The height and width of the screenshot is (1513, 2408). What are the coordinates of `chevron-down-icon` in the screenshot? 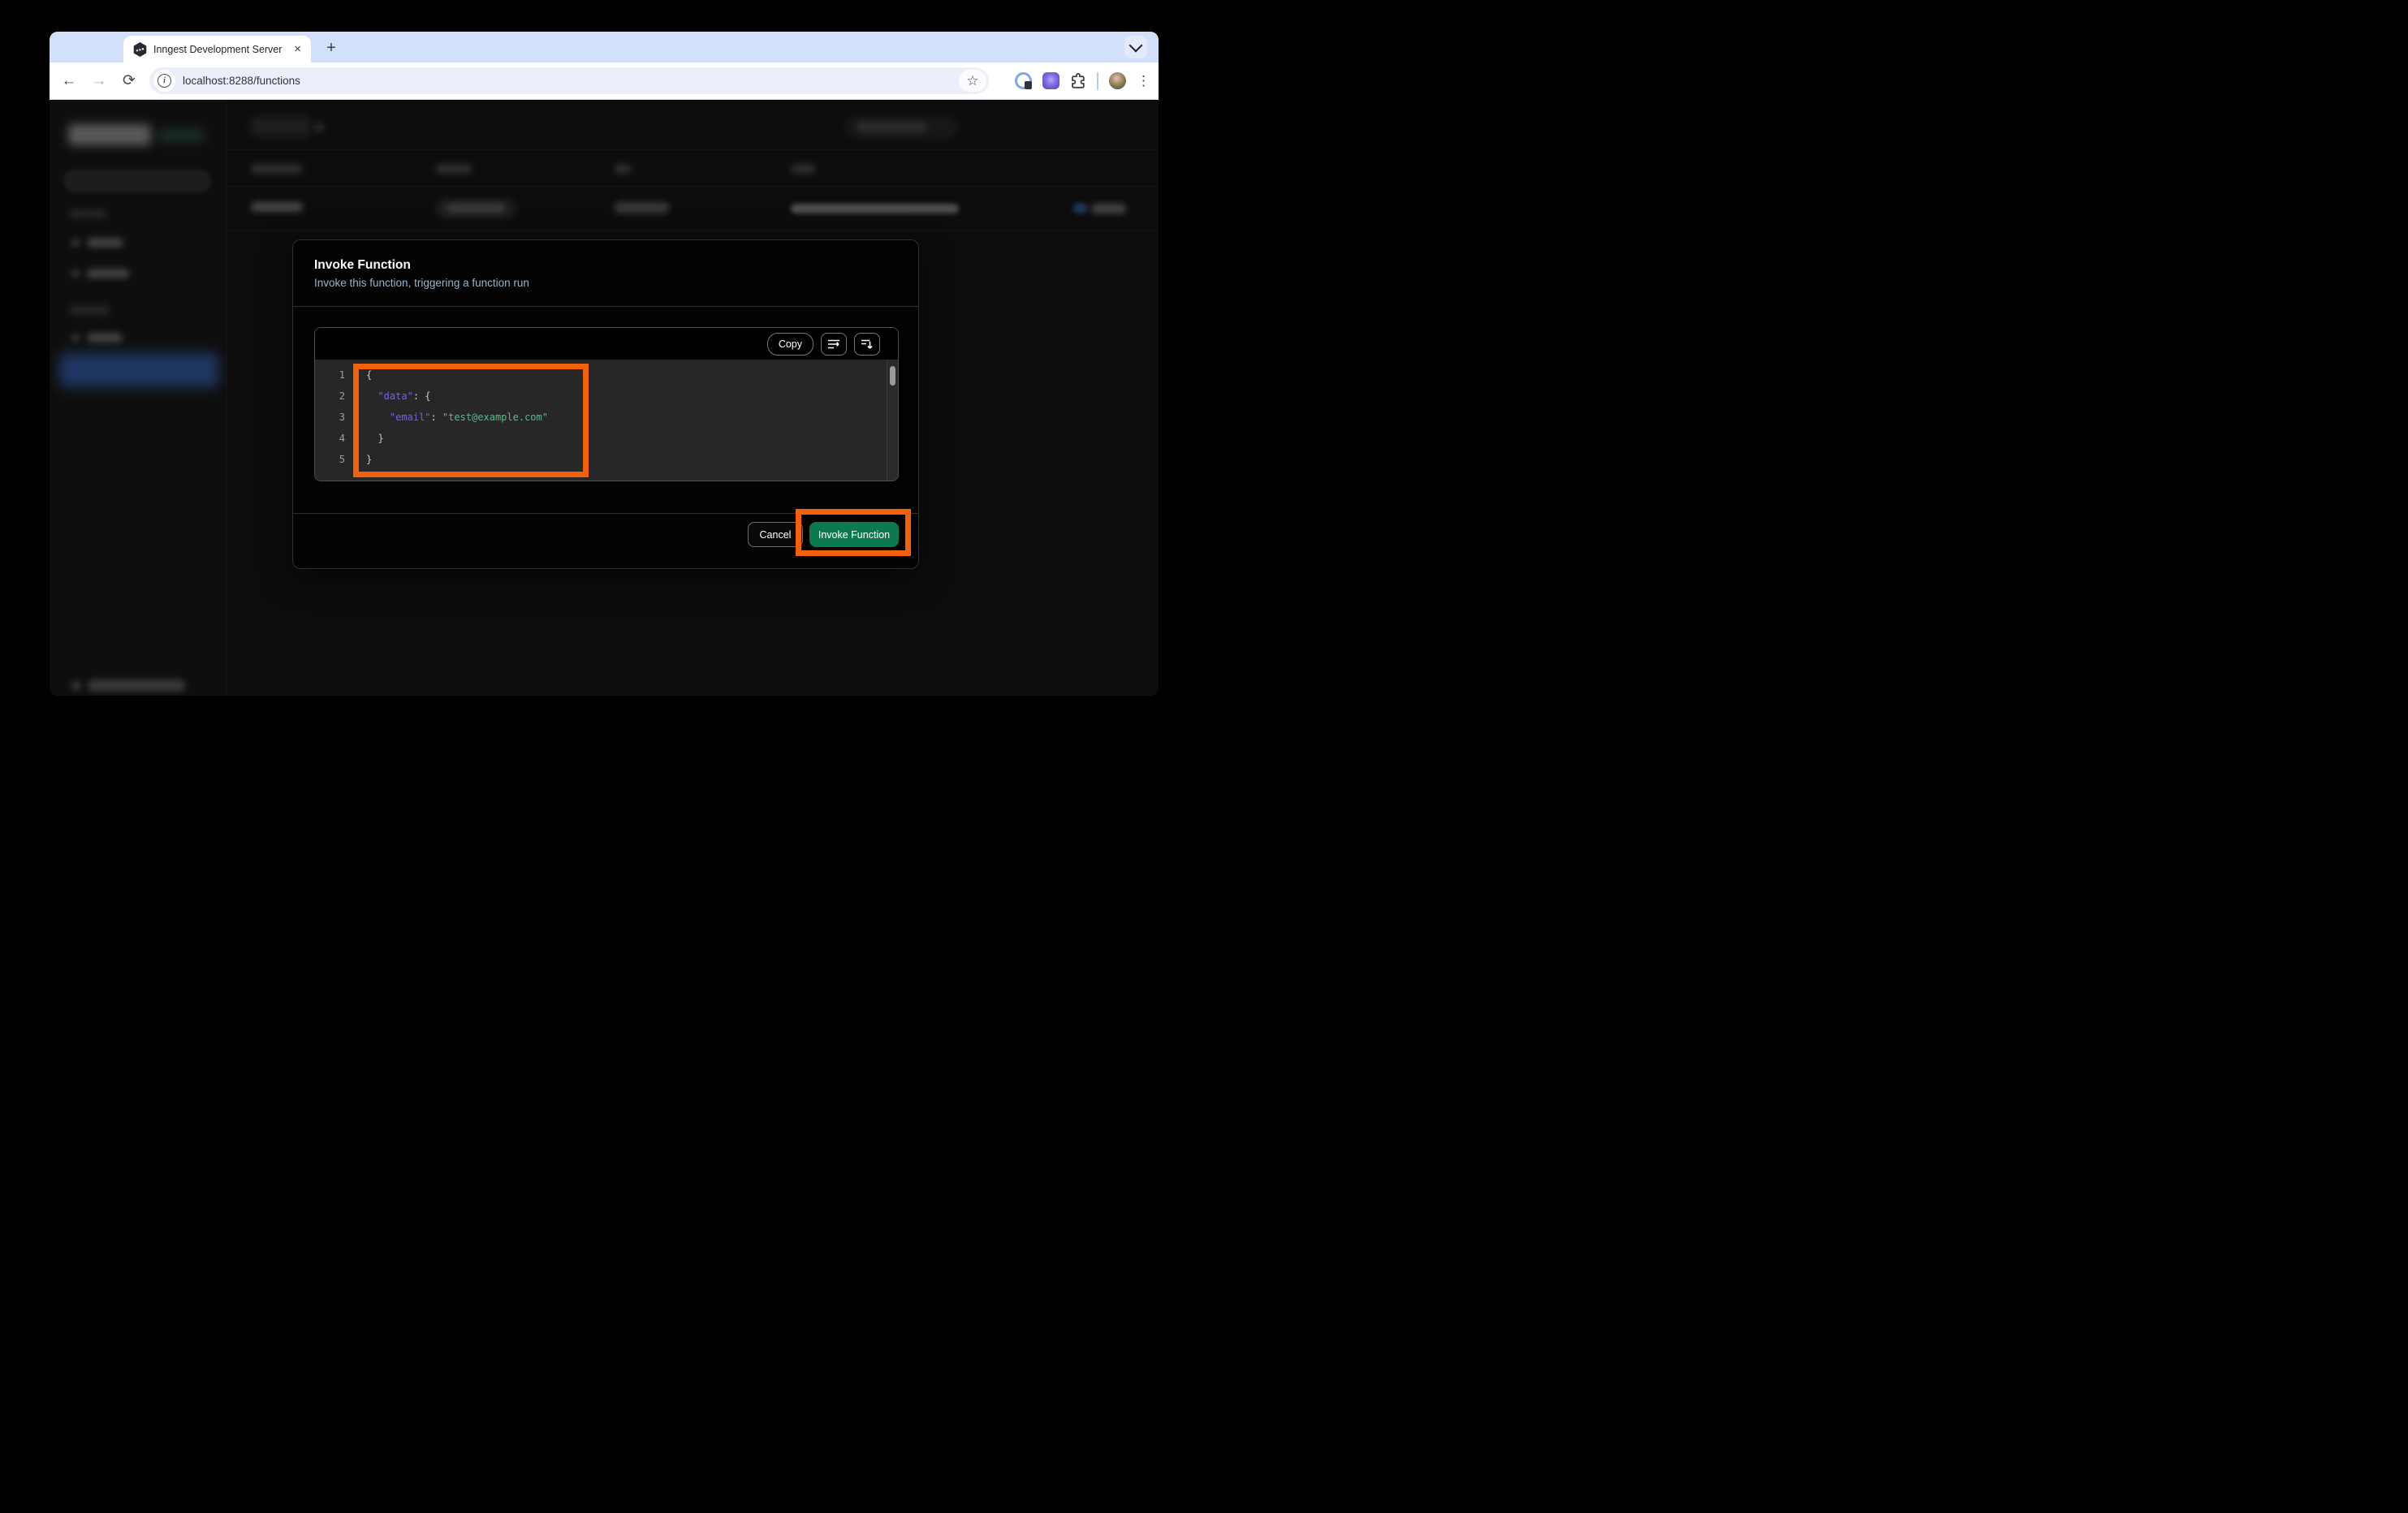 It's located at (1135, 45).